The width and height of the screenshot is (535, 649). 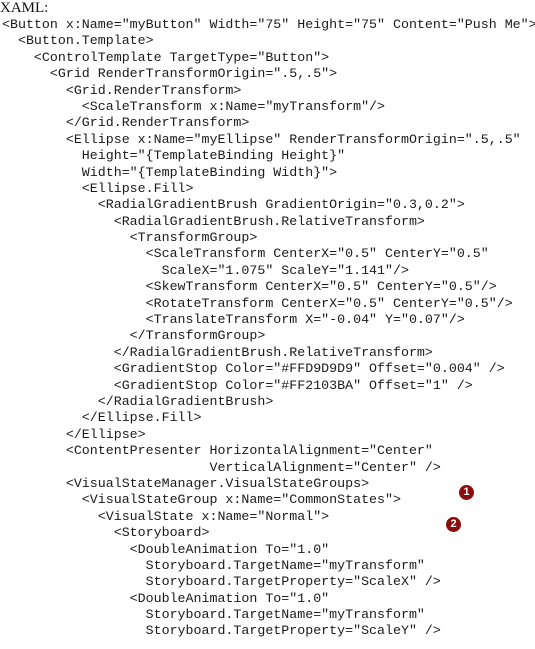 I want to click on code-line: Width="{TemplateBinding Width}">, so click(x=170, y=172).